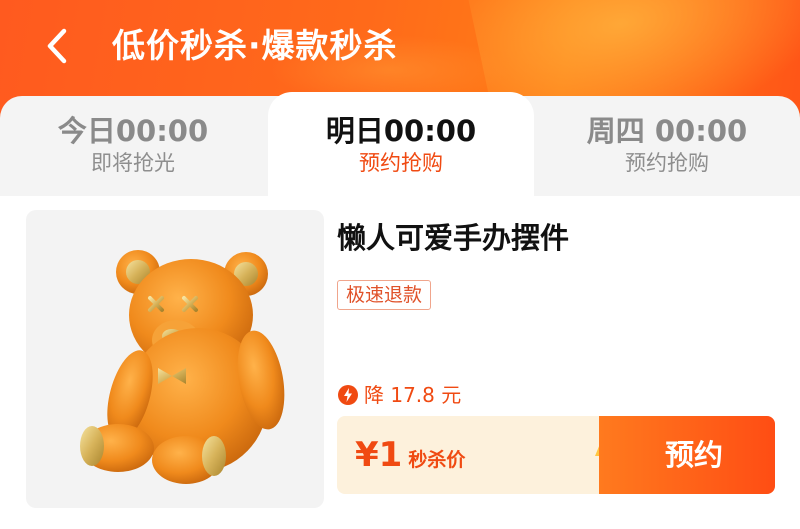 The height and width of the screenshot is (529, 800). Describe the element at coordinates (255, 45) in the screenshot. I see `page-title: 低价秒杀·爆款秒杀` at that location.